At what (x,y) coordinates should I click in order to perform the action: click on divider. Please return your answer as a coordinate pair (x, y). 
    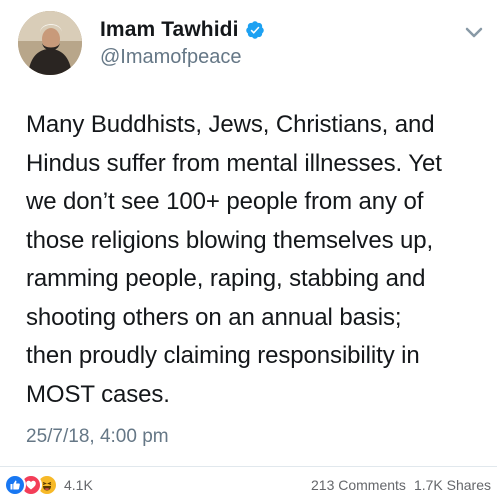
    Looking at the image, I should click on (248, 466).